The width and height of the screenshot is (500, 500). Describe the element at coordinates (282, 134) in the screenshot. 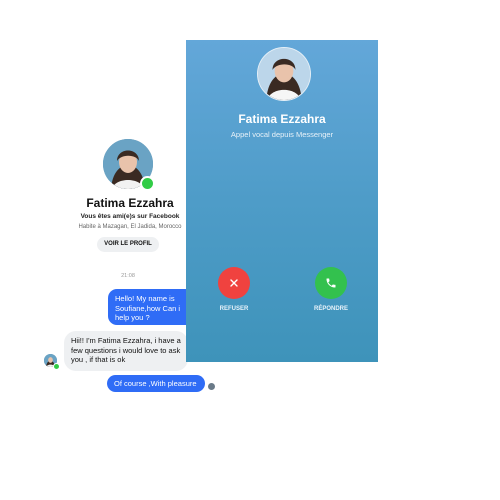

I see `call-type-subtitle: Appel vocal depuis Messenger` at that location.